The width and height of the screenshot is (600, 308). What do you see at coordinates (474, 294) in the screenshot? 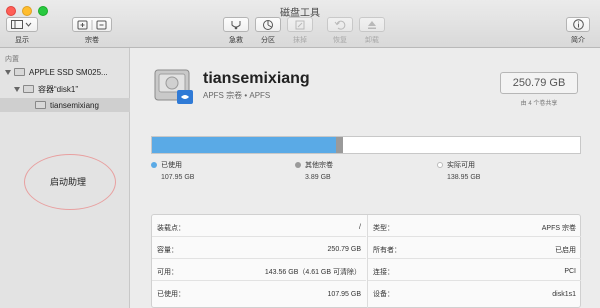
I see `detail-row: 设备： disk1s1` at bounding box center [474, 294].